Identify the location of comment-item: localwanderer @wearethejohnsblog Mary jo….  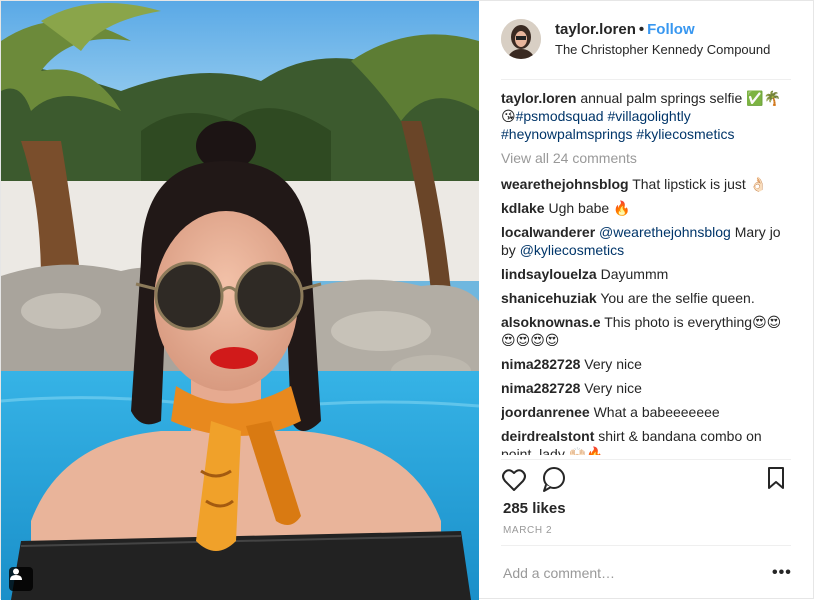
(647, 241).